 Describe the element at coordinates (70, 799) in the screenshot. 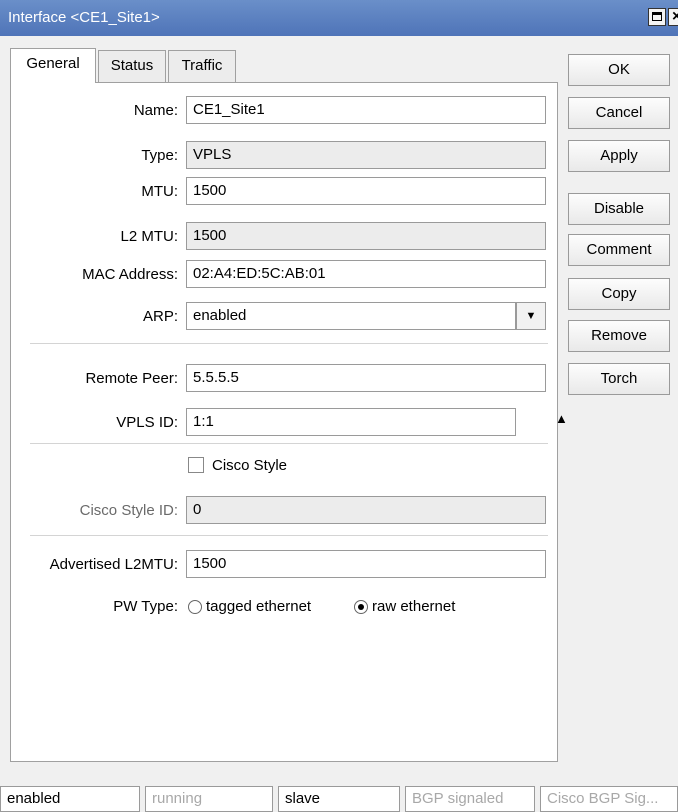

I see `status-enabled: enabled` at that location.